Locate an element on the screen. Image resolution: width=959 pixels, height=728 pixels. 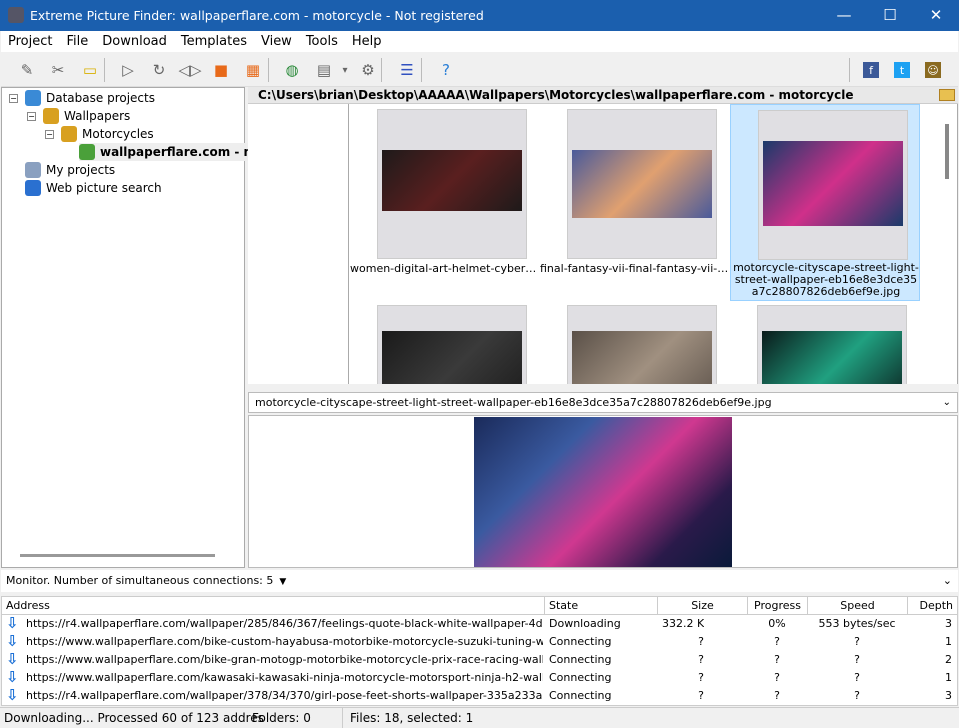
column-header-progress: Progress is located at coordinates (778, 606).